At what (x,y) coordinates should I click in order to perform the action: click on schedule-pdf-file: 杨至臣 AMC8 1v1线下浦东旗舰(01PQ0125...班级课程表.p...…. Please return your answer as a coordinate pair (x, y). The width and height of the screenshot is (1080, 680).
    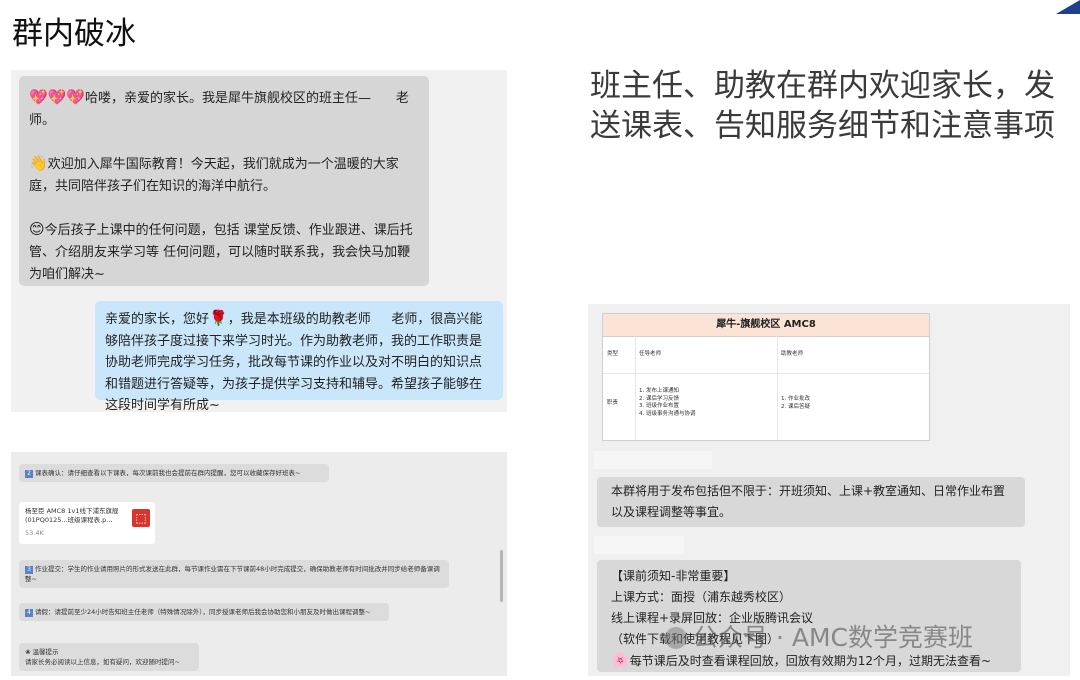
    Looking at the image, I should click on (87, 523).